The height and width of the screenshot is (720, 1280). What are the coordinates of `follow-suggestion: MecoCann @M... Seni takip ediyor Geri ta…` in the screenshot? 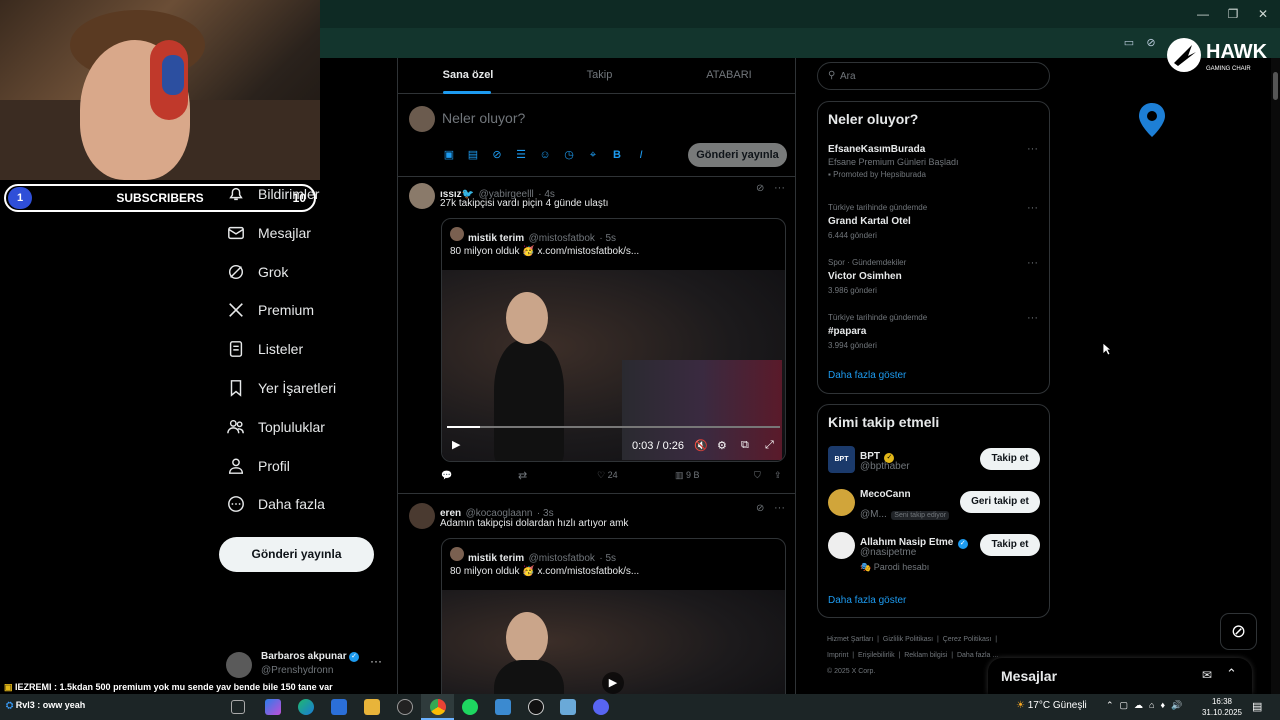 It's located at (934, 504).